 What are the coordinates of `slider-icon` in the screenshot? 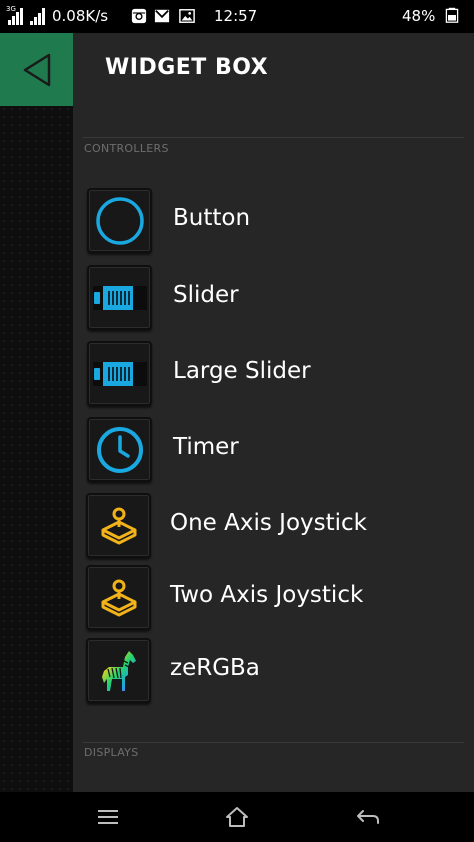 It's located at (119, 297).